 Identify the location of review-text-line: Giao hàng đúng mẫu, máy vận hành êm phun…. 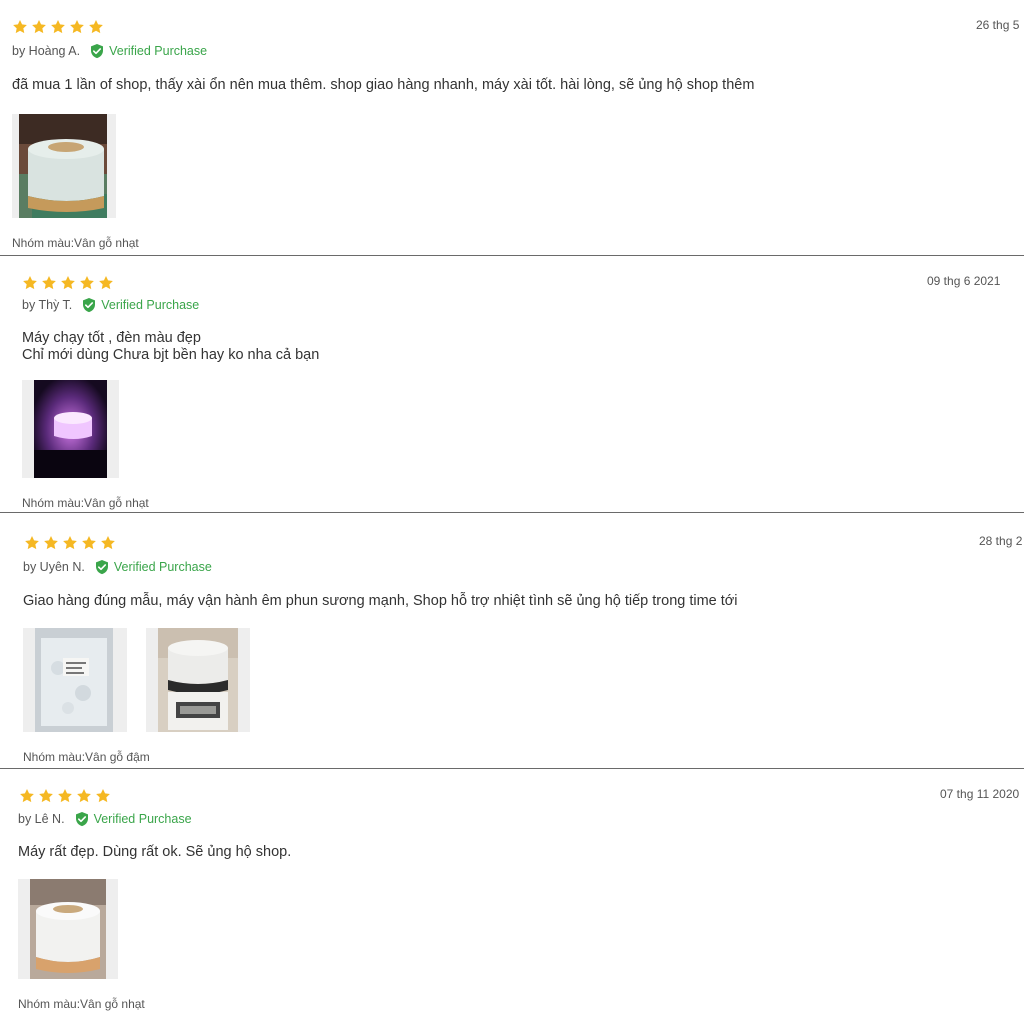
(380, 601).